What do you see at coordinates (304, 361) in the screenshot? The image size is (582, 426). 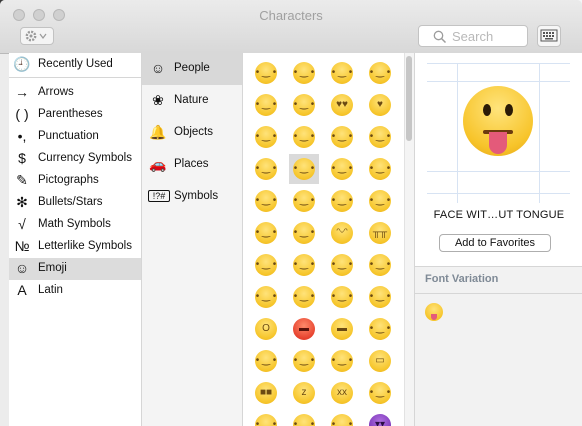 I see `laughing-face-emoji: • ‿ •` at bounding box center [304, 361].